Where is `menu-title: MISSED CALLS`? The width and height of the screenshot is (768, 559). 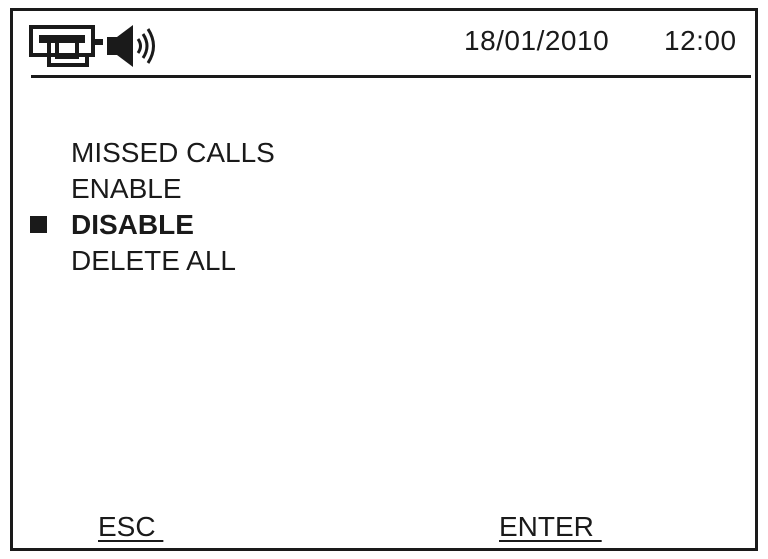
menu-title: MISSED CALLS is located at coordinates (384, 153).